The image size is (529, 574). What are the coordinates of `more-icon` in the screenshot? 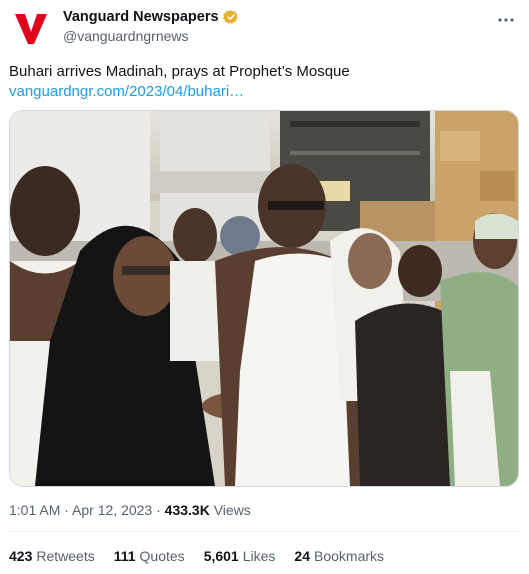 It's located at (506, 20).